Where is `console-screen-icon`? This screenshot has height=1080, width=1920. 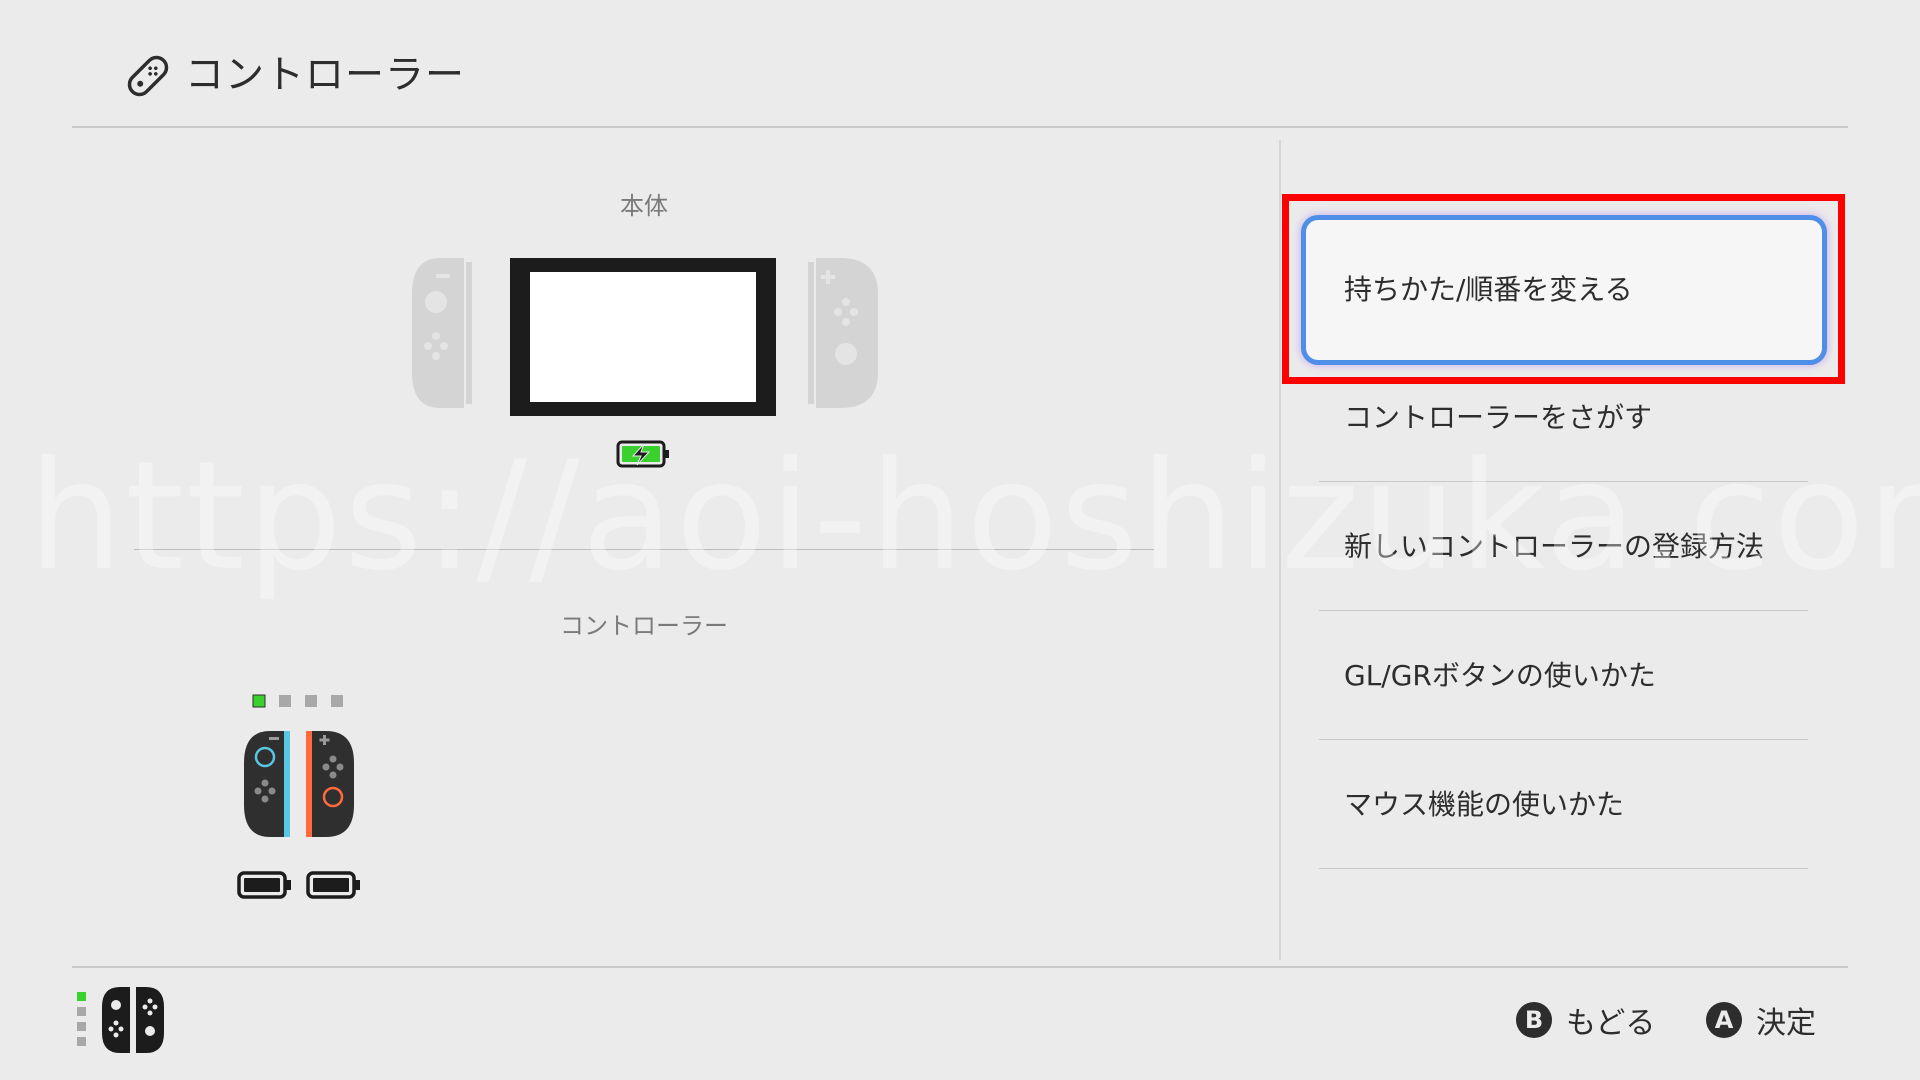 console-screen-icon is located at coordinates (643, 337).